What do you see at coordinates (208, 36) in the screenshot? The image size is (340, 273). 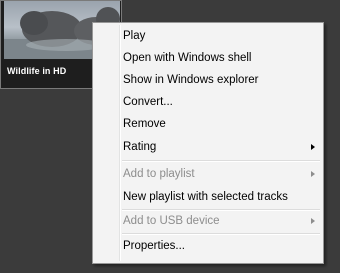 I see `menu-item-play: Play` at bounding box center [208, 36].